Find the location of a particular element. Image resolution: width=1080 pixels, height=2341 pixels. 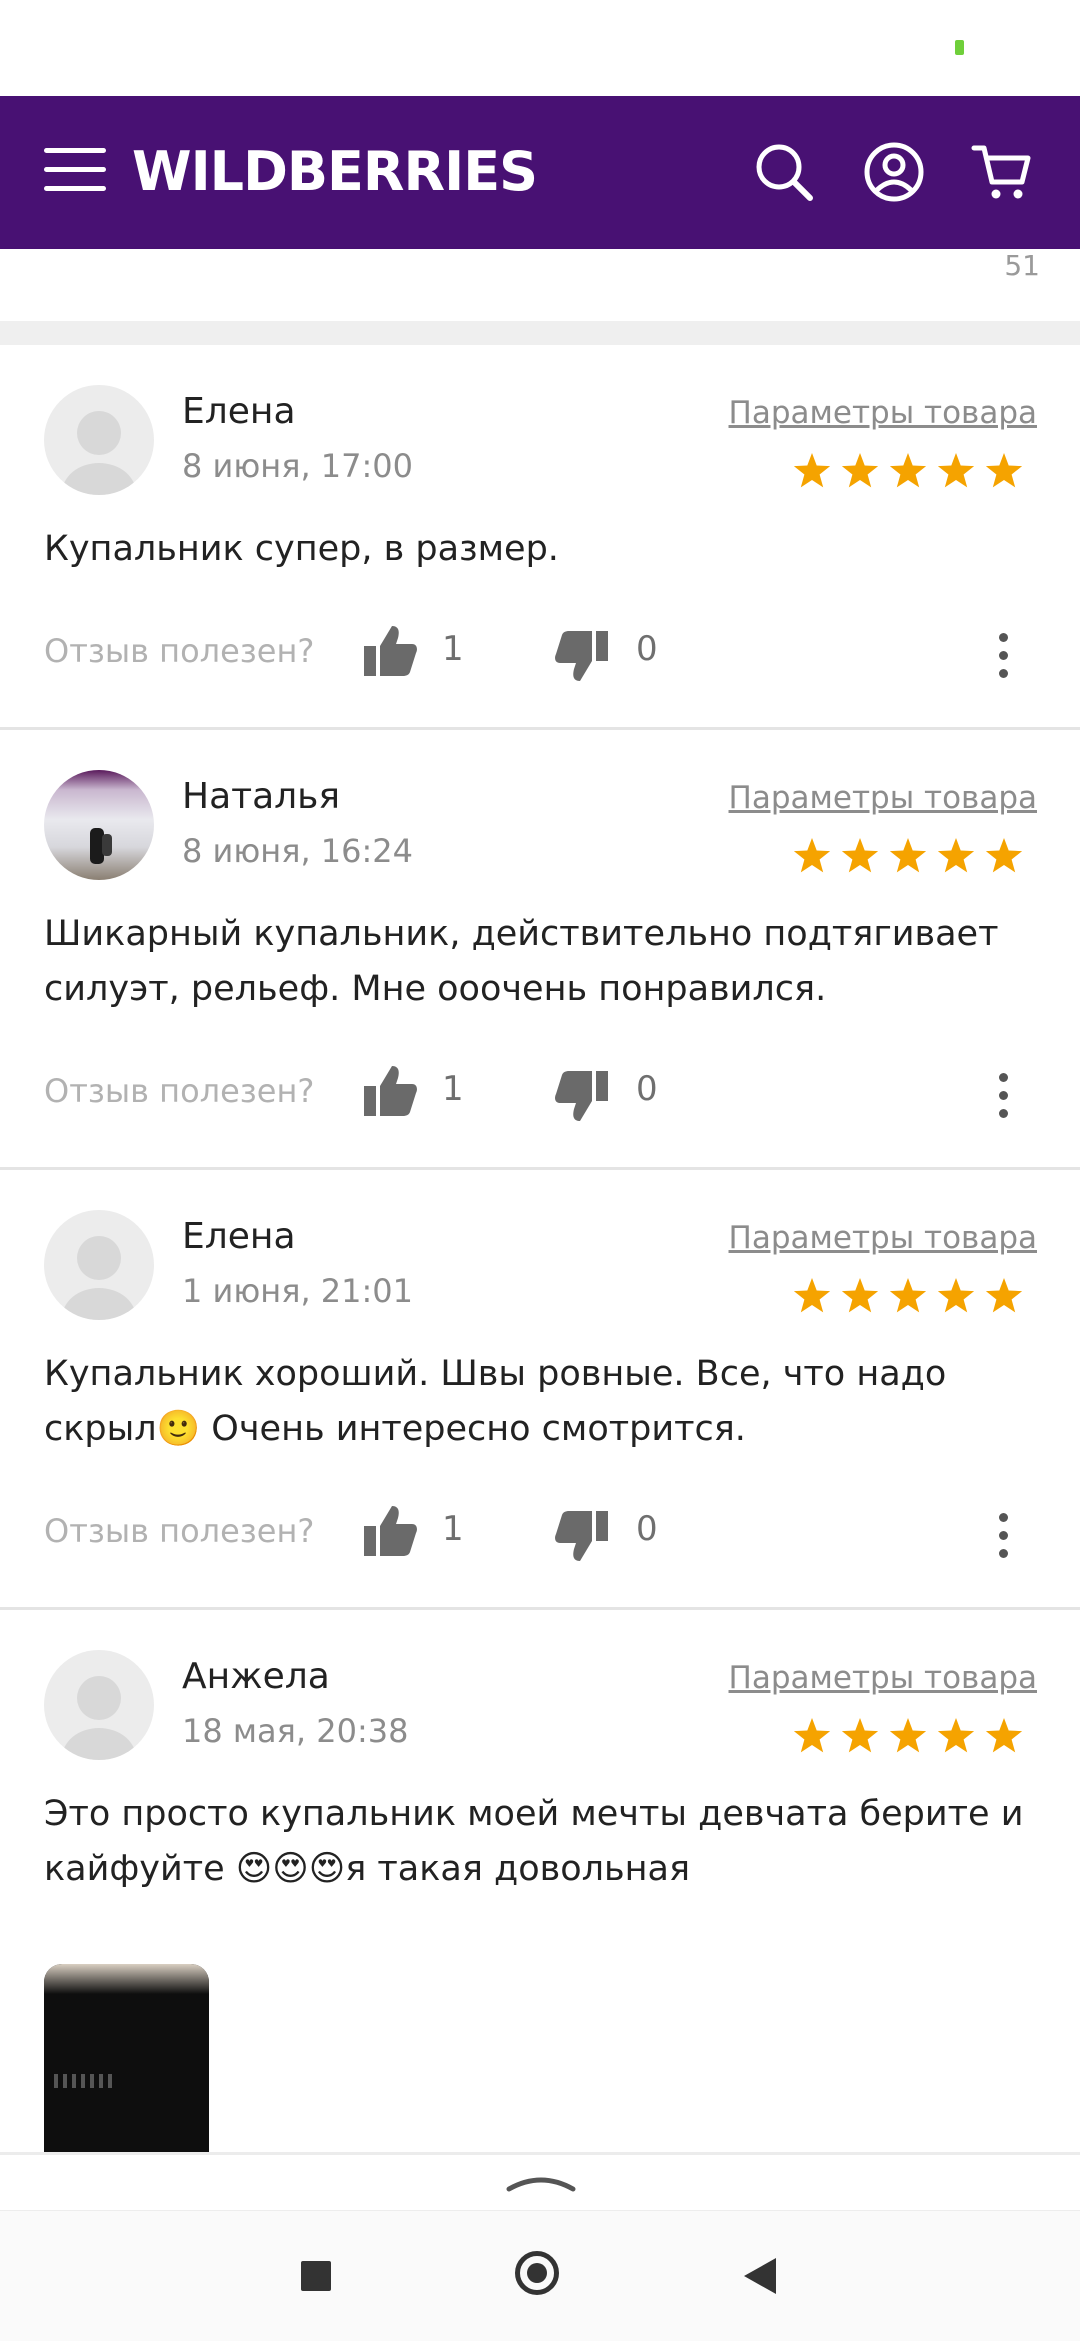

review-date: 18 мая, 20:38 is located at coordinates (295, 1731).